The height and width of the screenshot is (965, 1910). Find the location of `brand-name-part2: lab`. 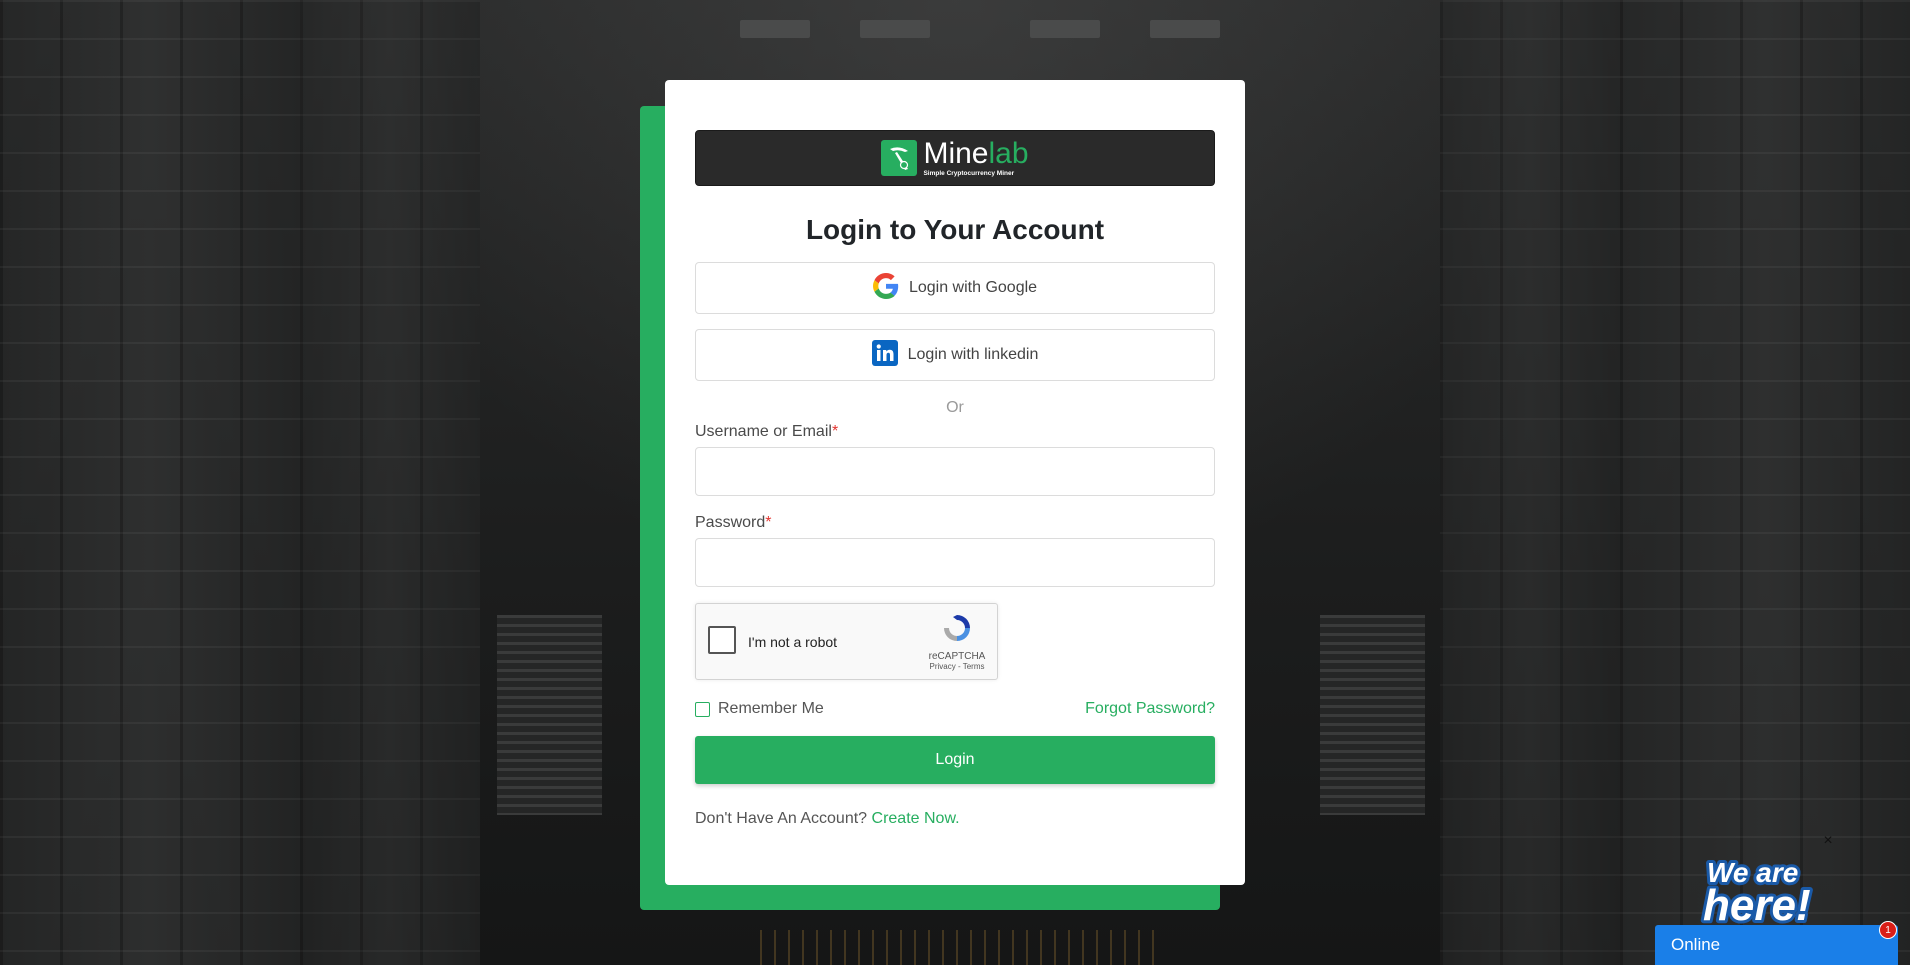

brand-name-part2: lab is located at coordinates (1008, 153).